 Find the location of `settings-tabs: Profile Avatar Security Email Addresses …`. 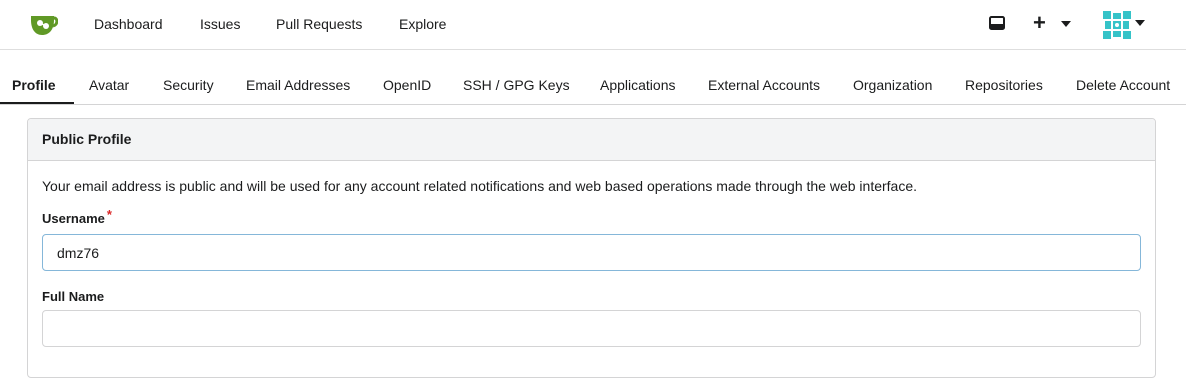

settings-tabs: Profile Avatar Security Email Addresses … is located at coordinates (593, 78).